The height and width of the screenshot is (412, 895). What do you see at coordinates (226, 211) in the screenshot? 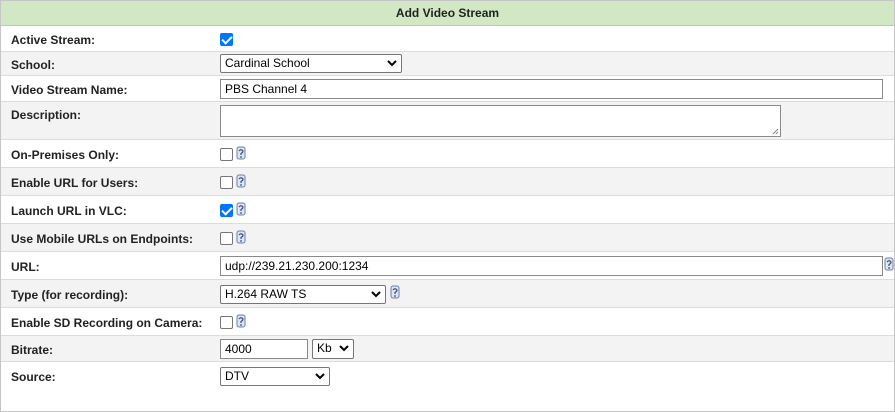
I see `launch-vlc-checkbox` at bounding box center [226, 211].